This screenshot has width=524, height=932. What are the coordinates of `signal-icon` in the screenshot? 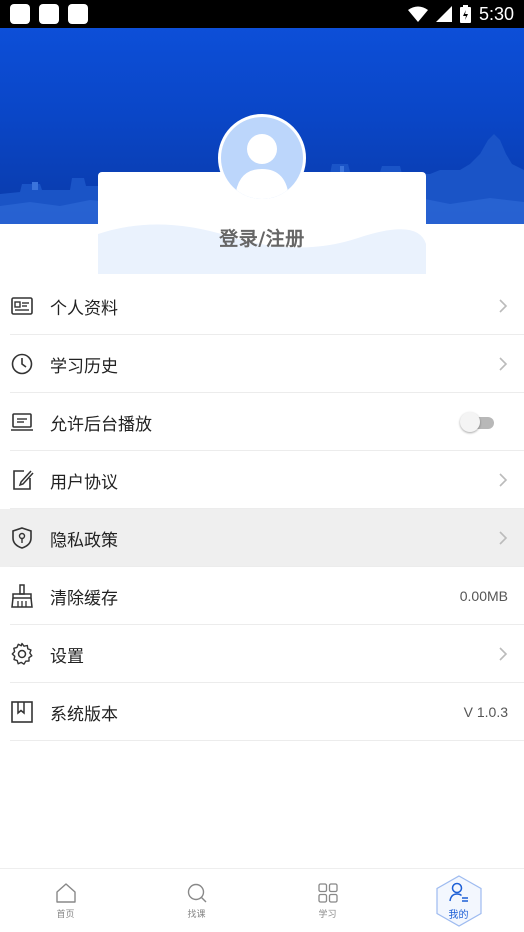 It's located at (443, 14).